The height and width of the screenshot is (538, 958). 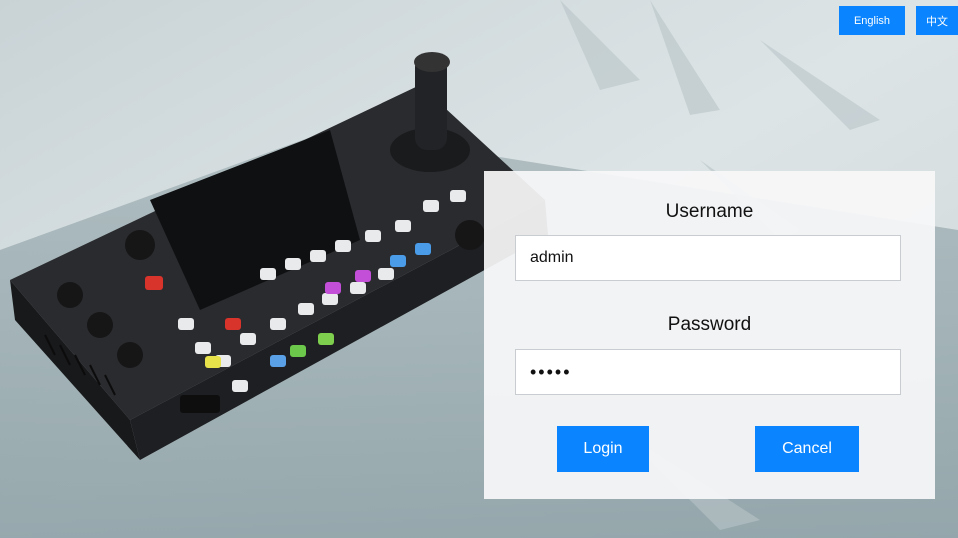 What do you see at coordinates (937, 20) in the screenshot?
I see `chinese-button: 中文` at bounding box center [937, 20].